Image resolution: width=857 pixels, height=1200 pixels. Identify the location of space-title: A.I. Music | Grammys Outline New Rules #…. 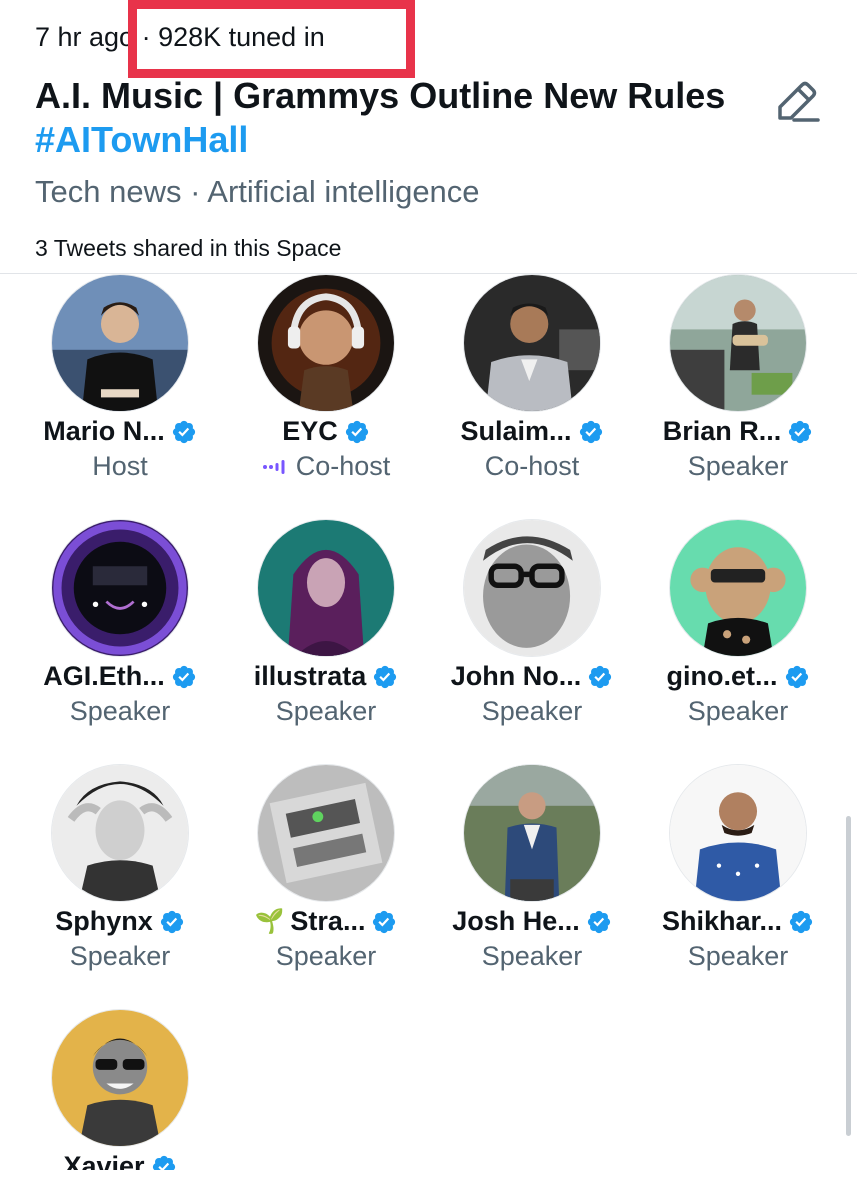
(385, 118).